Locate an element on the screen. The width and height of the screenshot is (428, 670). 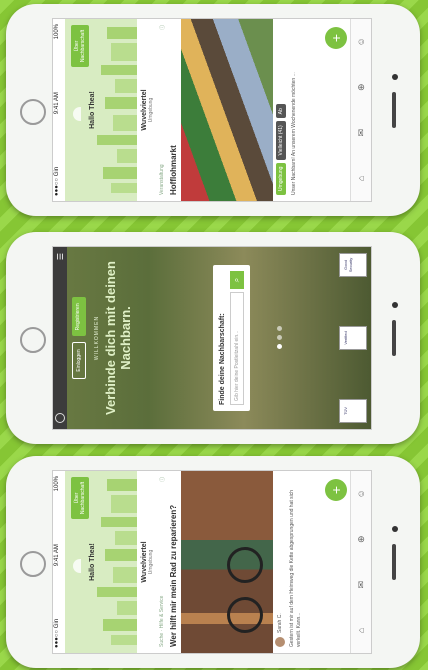
card-title: Hofflohmarkt is located at coordinates (175, 110).